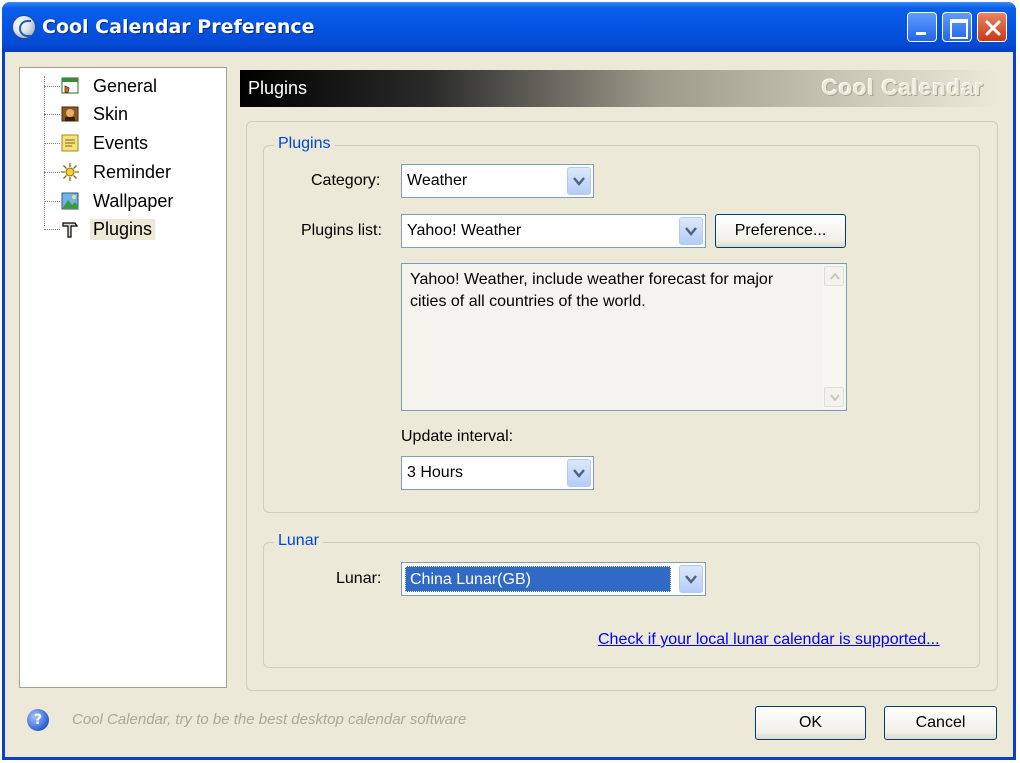  I want to click on wallpaper-icon, so click(70, 201).